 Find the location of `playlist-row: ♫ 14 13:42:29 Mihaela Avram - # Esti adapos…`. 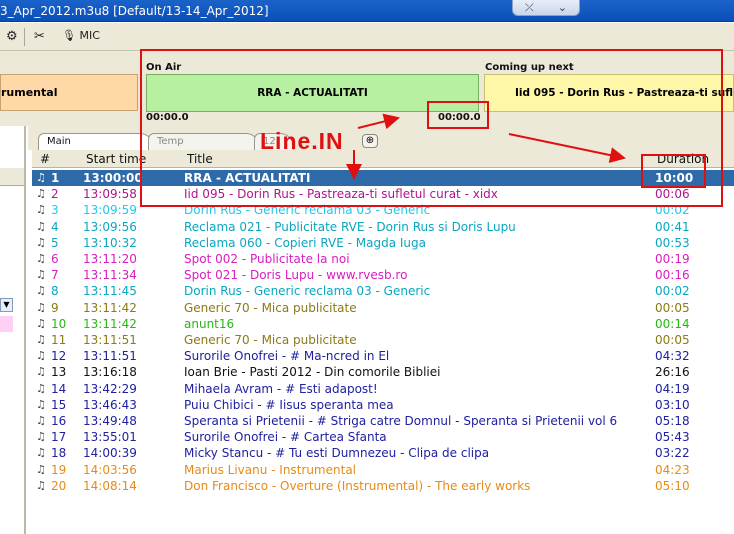

playlist-row: ♫ 14 13:42:29 Mihaela Avram - # Esti adapos… is located at coordinates (383, 389).